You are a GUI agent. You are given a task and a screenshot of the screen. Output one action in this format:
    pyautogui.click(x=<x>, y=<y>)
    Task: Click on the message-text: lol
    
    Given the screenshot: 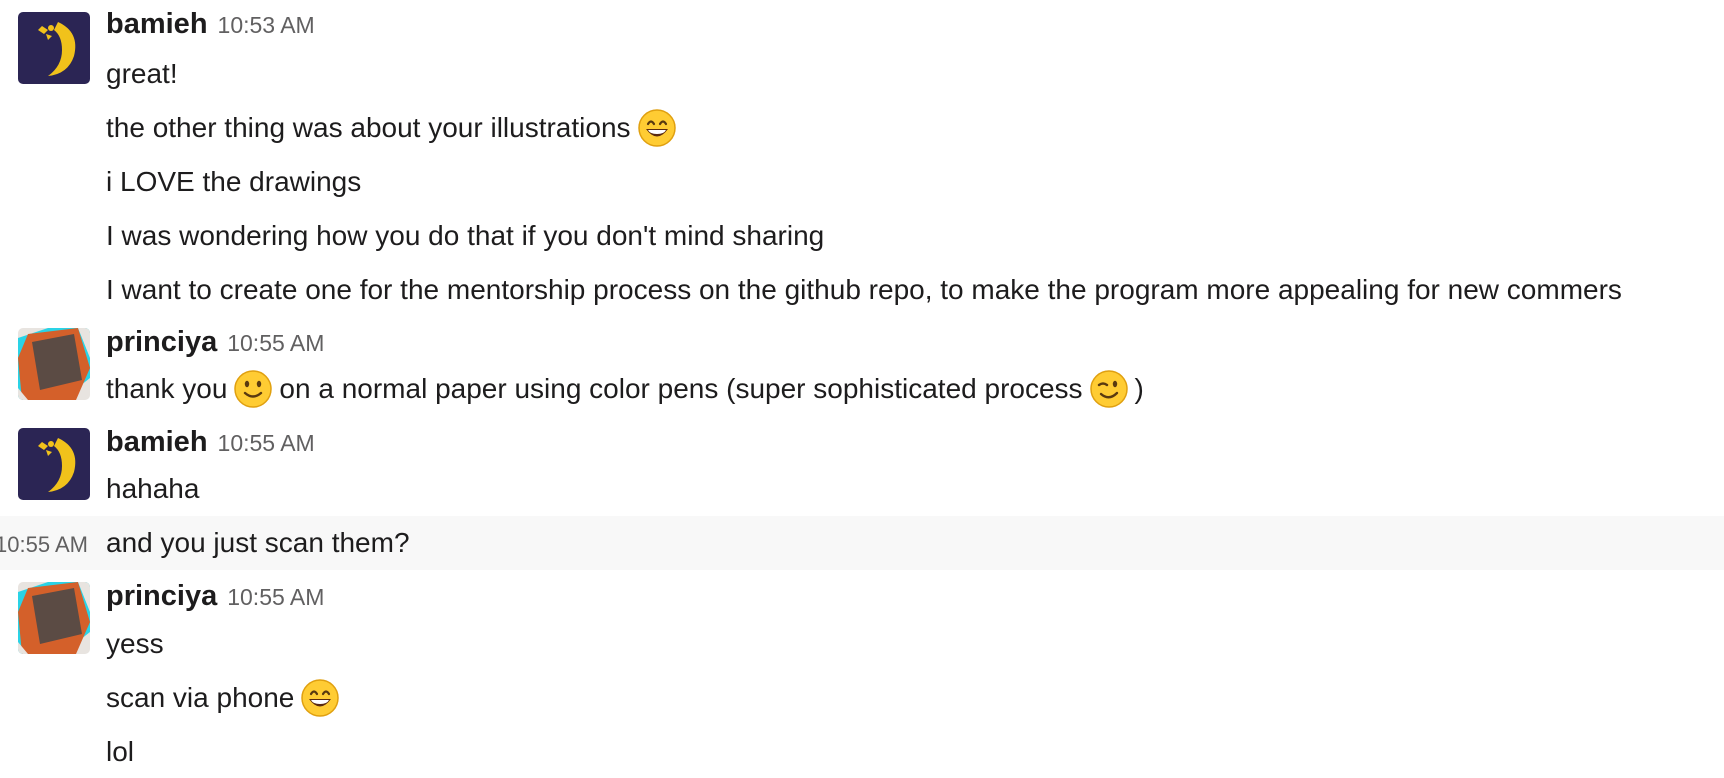 What is the action you would take?
    pyautogui.click(x=120, y=751)
    